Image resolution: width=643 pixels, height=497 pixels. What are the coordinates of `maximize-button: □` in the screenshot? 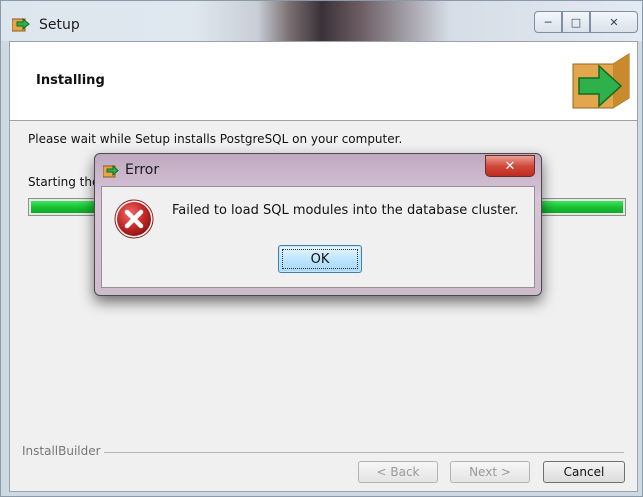 It's located at (576, 22).